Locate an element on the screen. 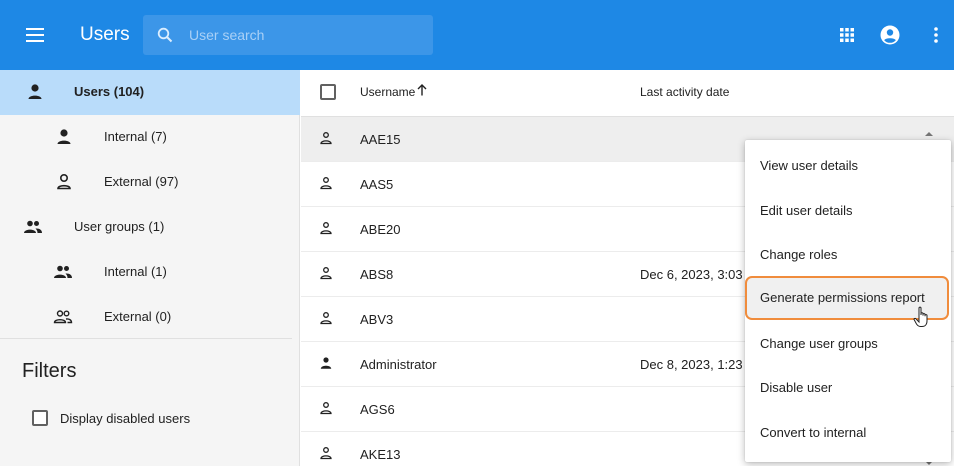 The image size is (954, 466). username-cell: Administrator is located at coordinates (398, 364).